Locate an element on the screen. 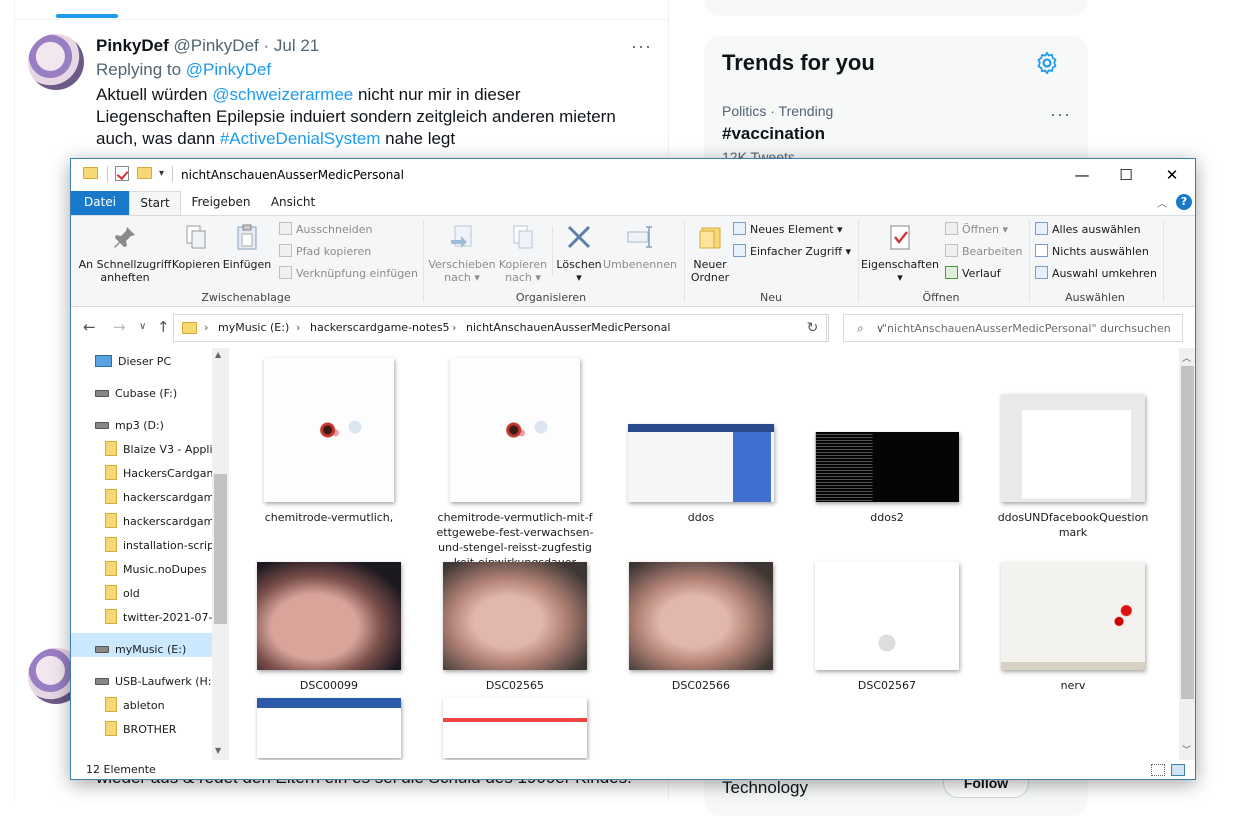 Image resolution: width=1248 pixels, height=816 pixels. file-item: ddos2 is located at coordinates (887, 436).